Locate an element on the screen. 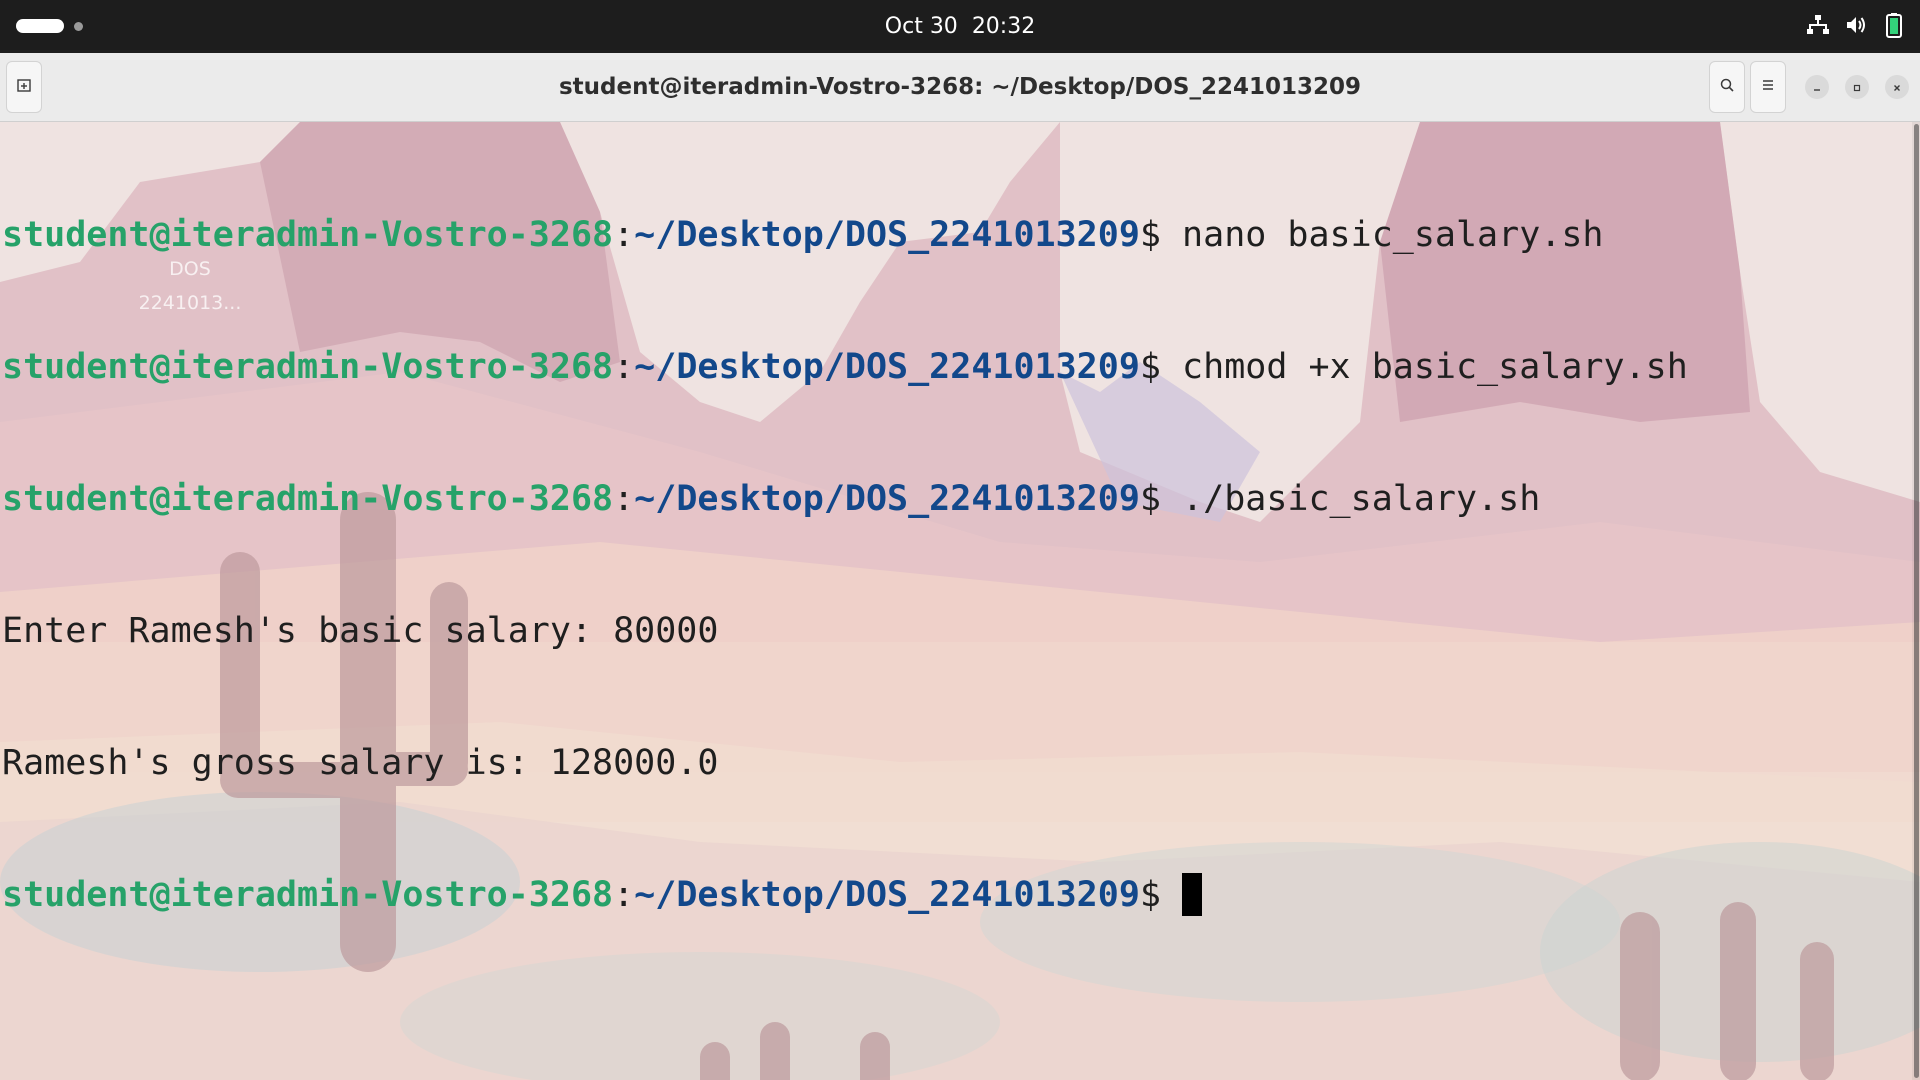 The image size is (1920, 1080). new-tab-icon is located at coordinates (24, 87).